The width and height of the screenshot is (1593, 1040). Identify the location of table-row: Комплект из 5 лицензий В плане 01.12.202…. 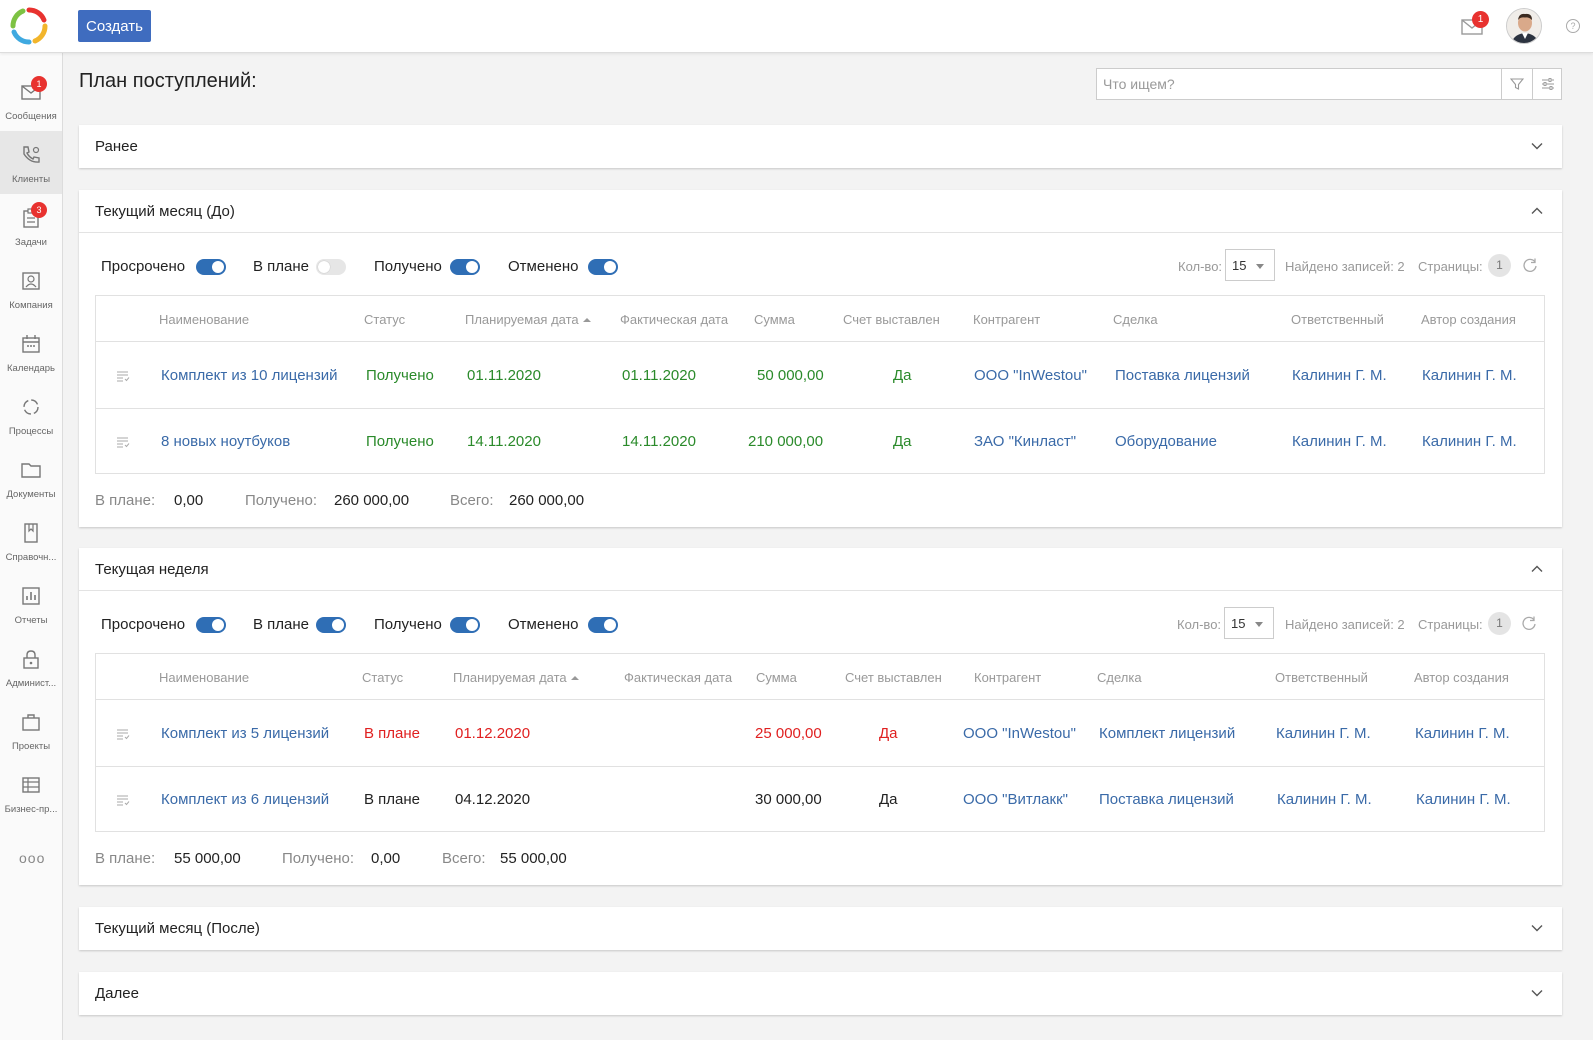
(820, 734).